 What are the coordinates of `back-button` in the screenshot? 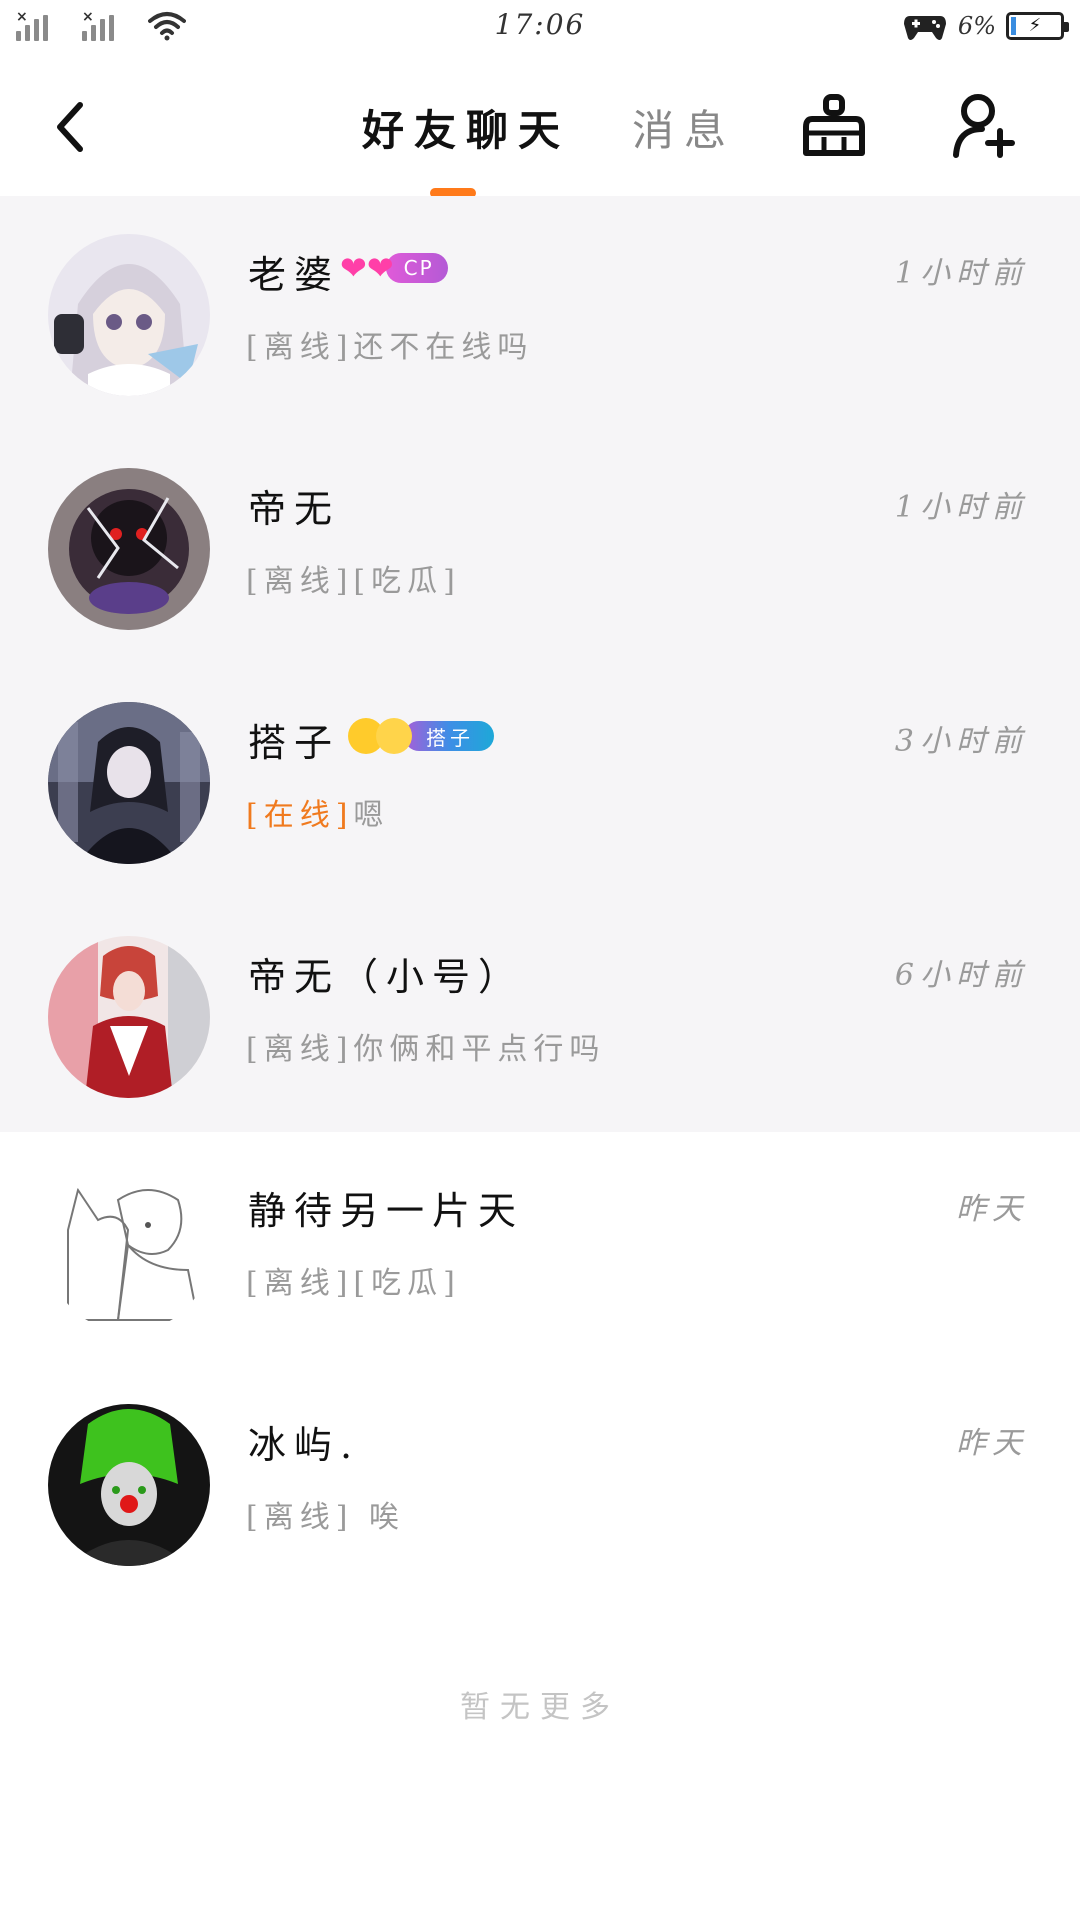 It's located at (70, 127).